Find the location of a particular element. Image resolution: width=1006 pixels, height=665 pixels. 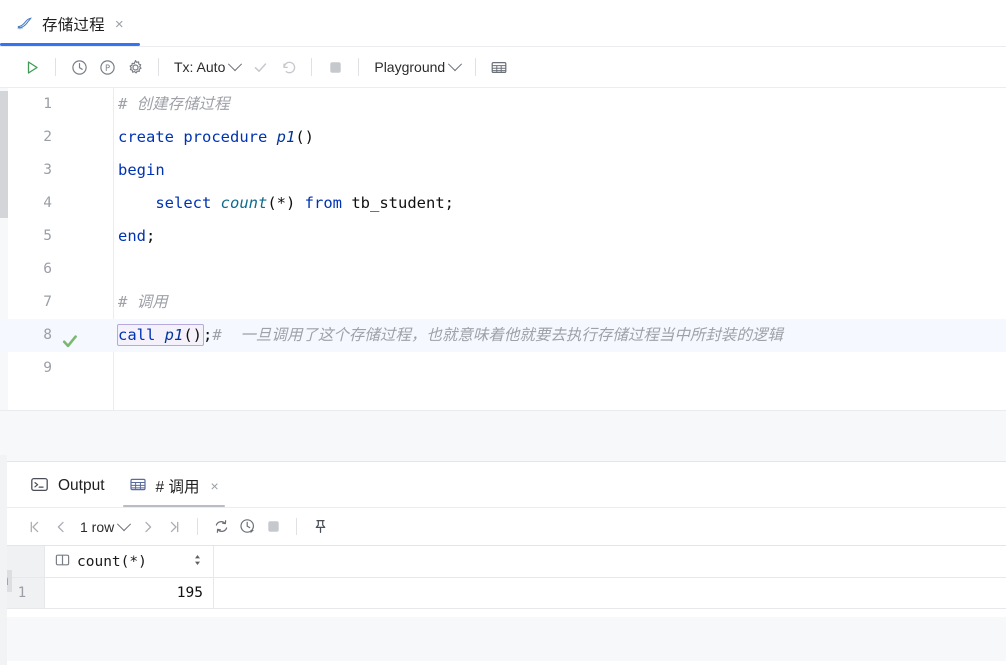

first-page-button is located at coordinates (35, 527).